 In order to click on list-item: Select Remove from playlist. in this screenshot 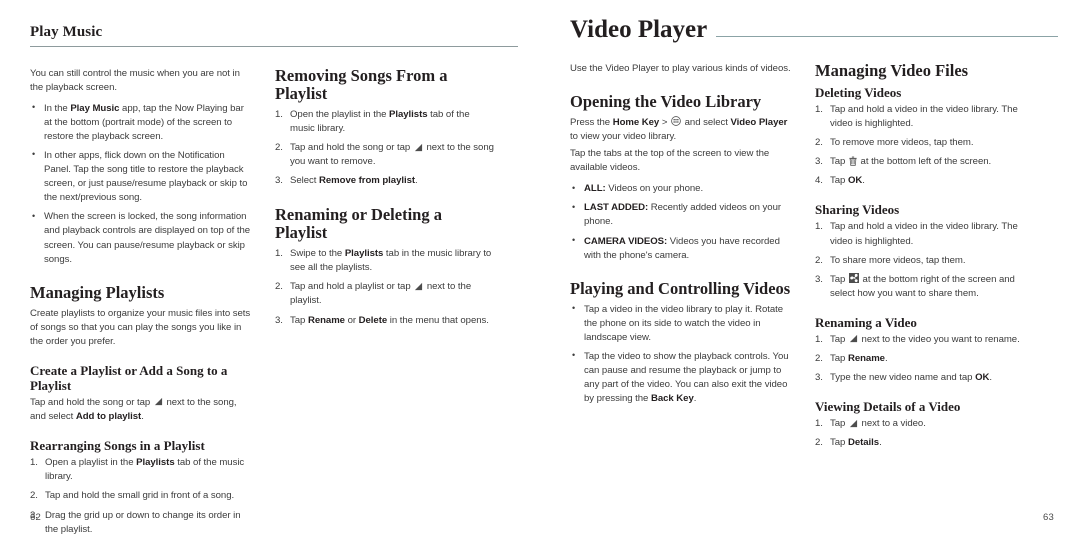, I will do `click(385, 181)`.